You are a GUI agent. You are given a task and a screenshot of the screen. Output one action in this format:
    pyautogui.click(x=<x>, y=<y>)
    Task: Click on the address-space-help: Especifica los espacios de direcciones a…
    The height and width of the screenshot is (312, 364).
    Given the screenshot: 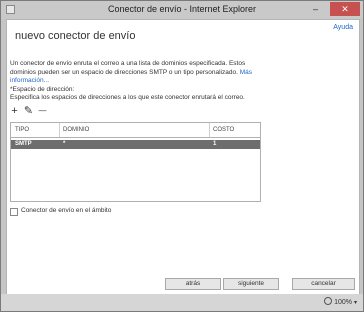 What is the action you would take?
    pyautogui.click(x=127, y=97)
    